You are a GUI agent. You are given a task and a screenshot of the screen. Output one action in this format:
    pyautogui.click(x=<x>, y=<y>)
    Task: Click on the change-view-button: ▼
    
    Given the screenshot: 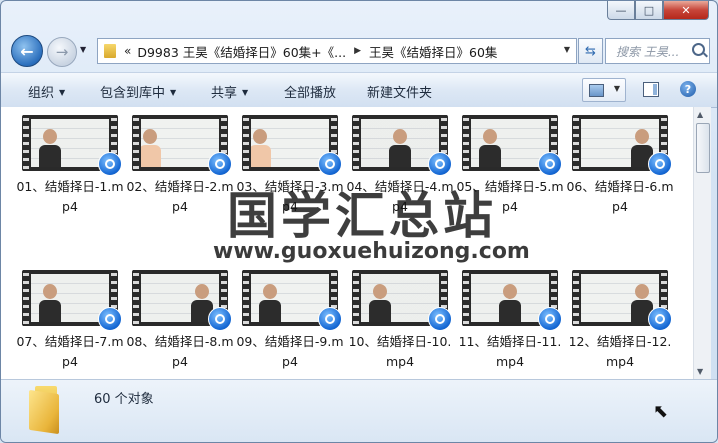 What is the action you would take?
    pyautogui.click(x=604, y=90)
    